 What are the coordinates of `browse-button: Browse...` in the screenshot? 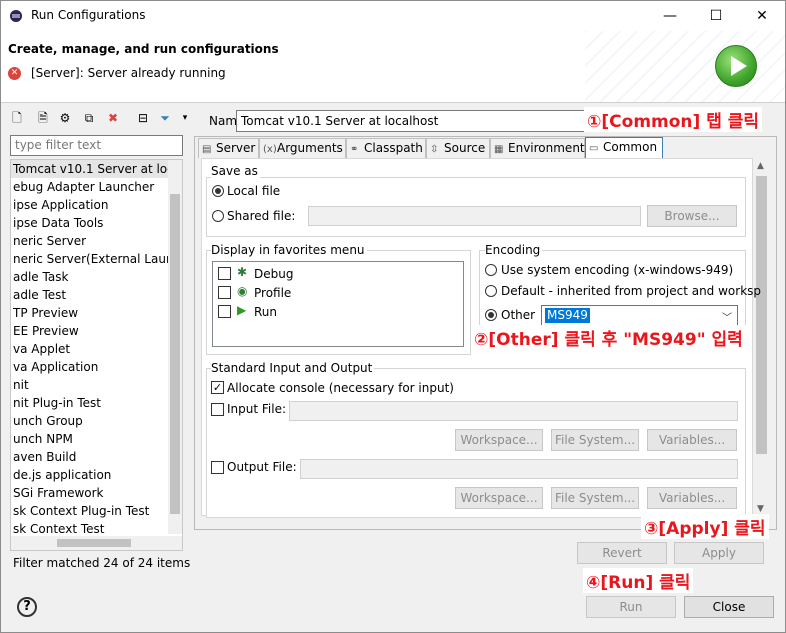 It's located at (692, 216).